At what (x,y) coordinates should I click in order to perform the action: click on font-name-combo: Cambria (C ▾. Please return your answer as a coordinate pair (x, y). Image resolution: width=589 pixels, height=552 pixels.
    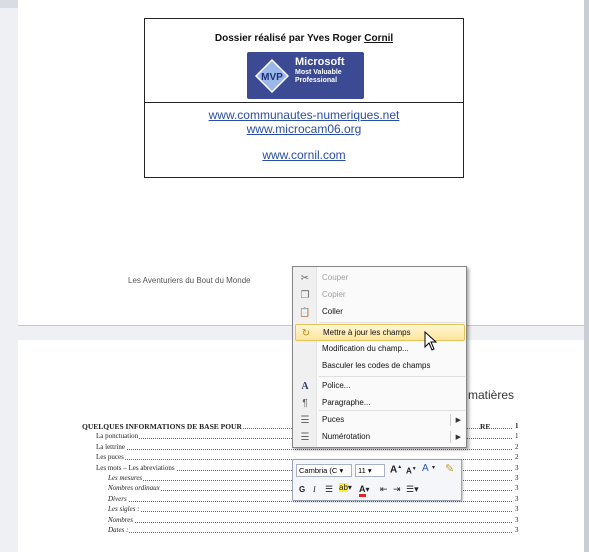
    Looking at the image, I should click on (324, 470).